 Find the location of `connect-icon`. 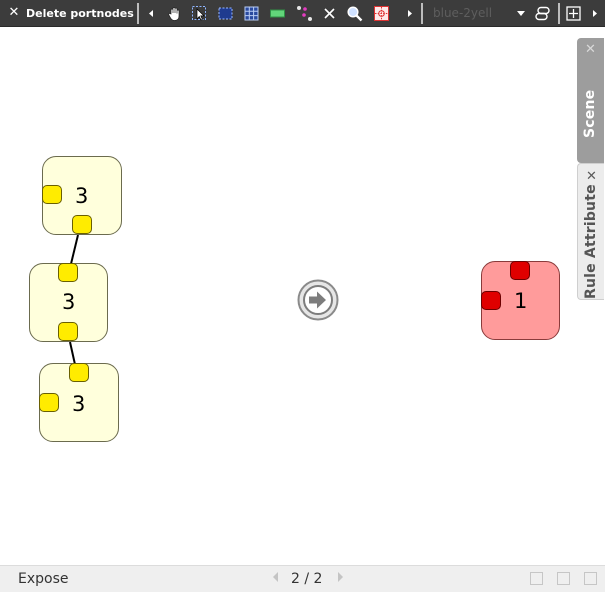

connect-icon is located at coordinates (304, 13).